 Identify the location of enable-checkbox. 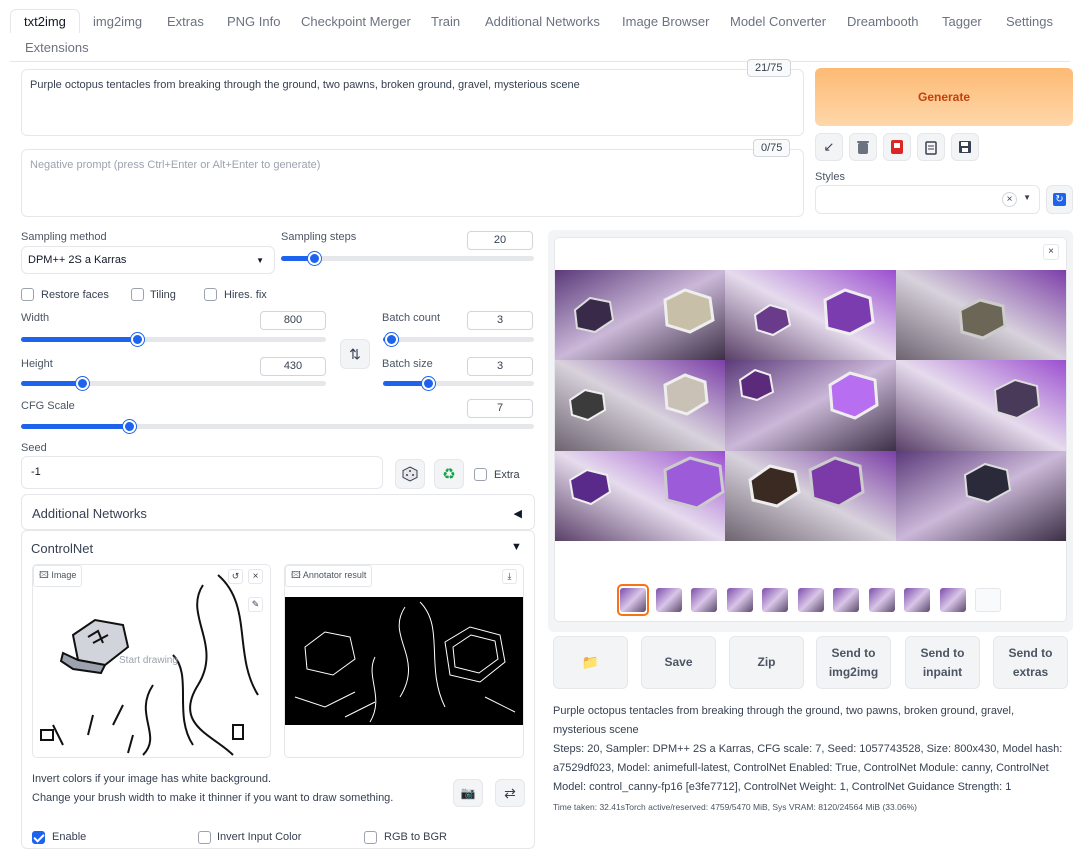
(38, 837).